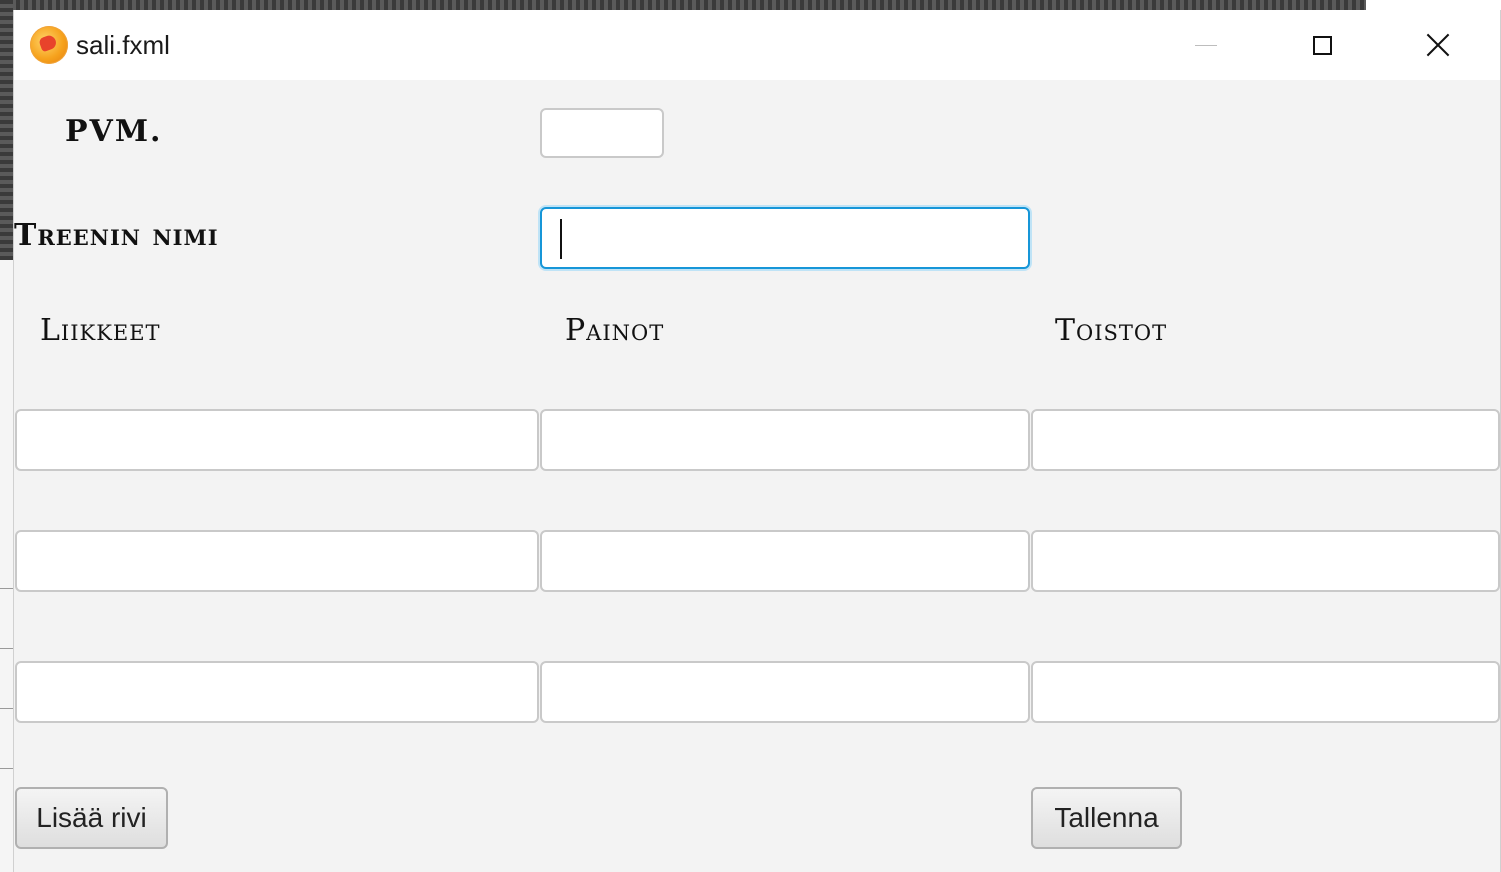 The width and height of the screenshot is (1501, 872). I want to click on minimize-button, so click(1206, 45).